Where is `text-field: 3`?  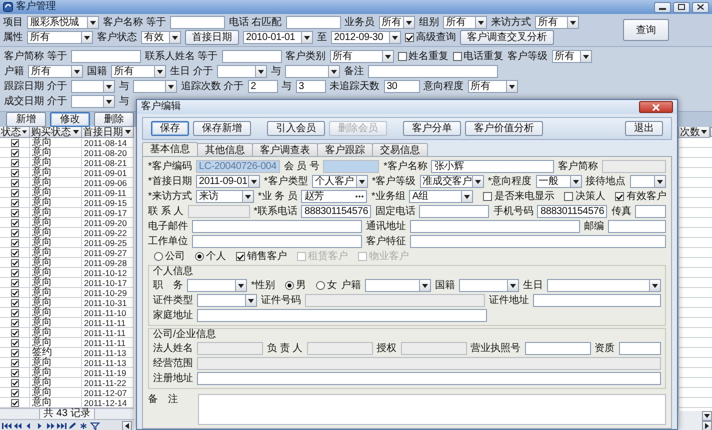
text-field: 3 is located at coordinates (311, 86).